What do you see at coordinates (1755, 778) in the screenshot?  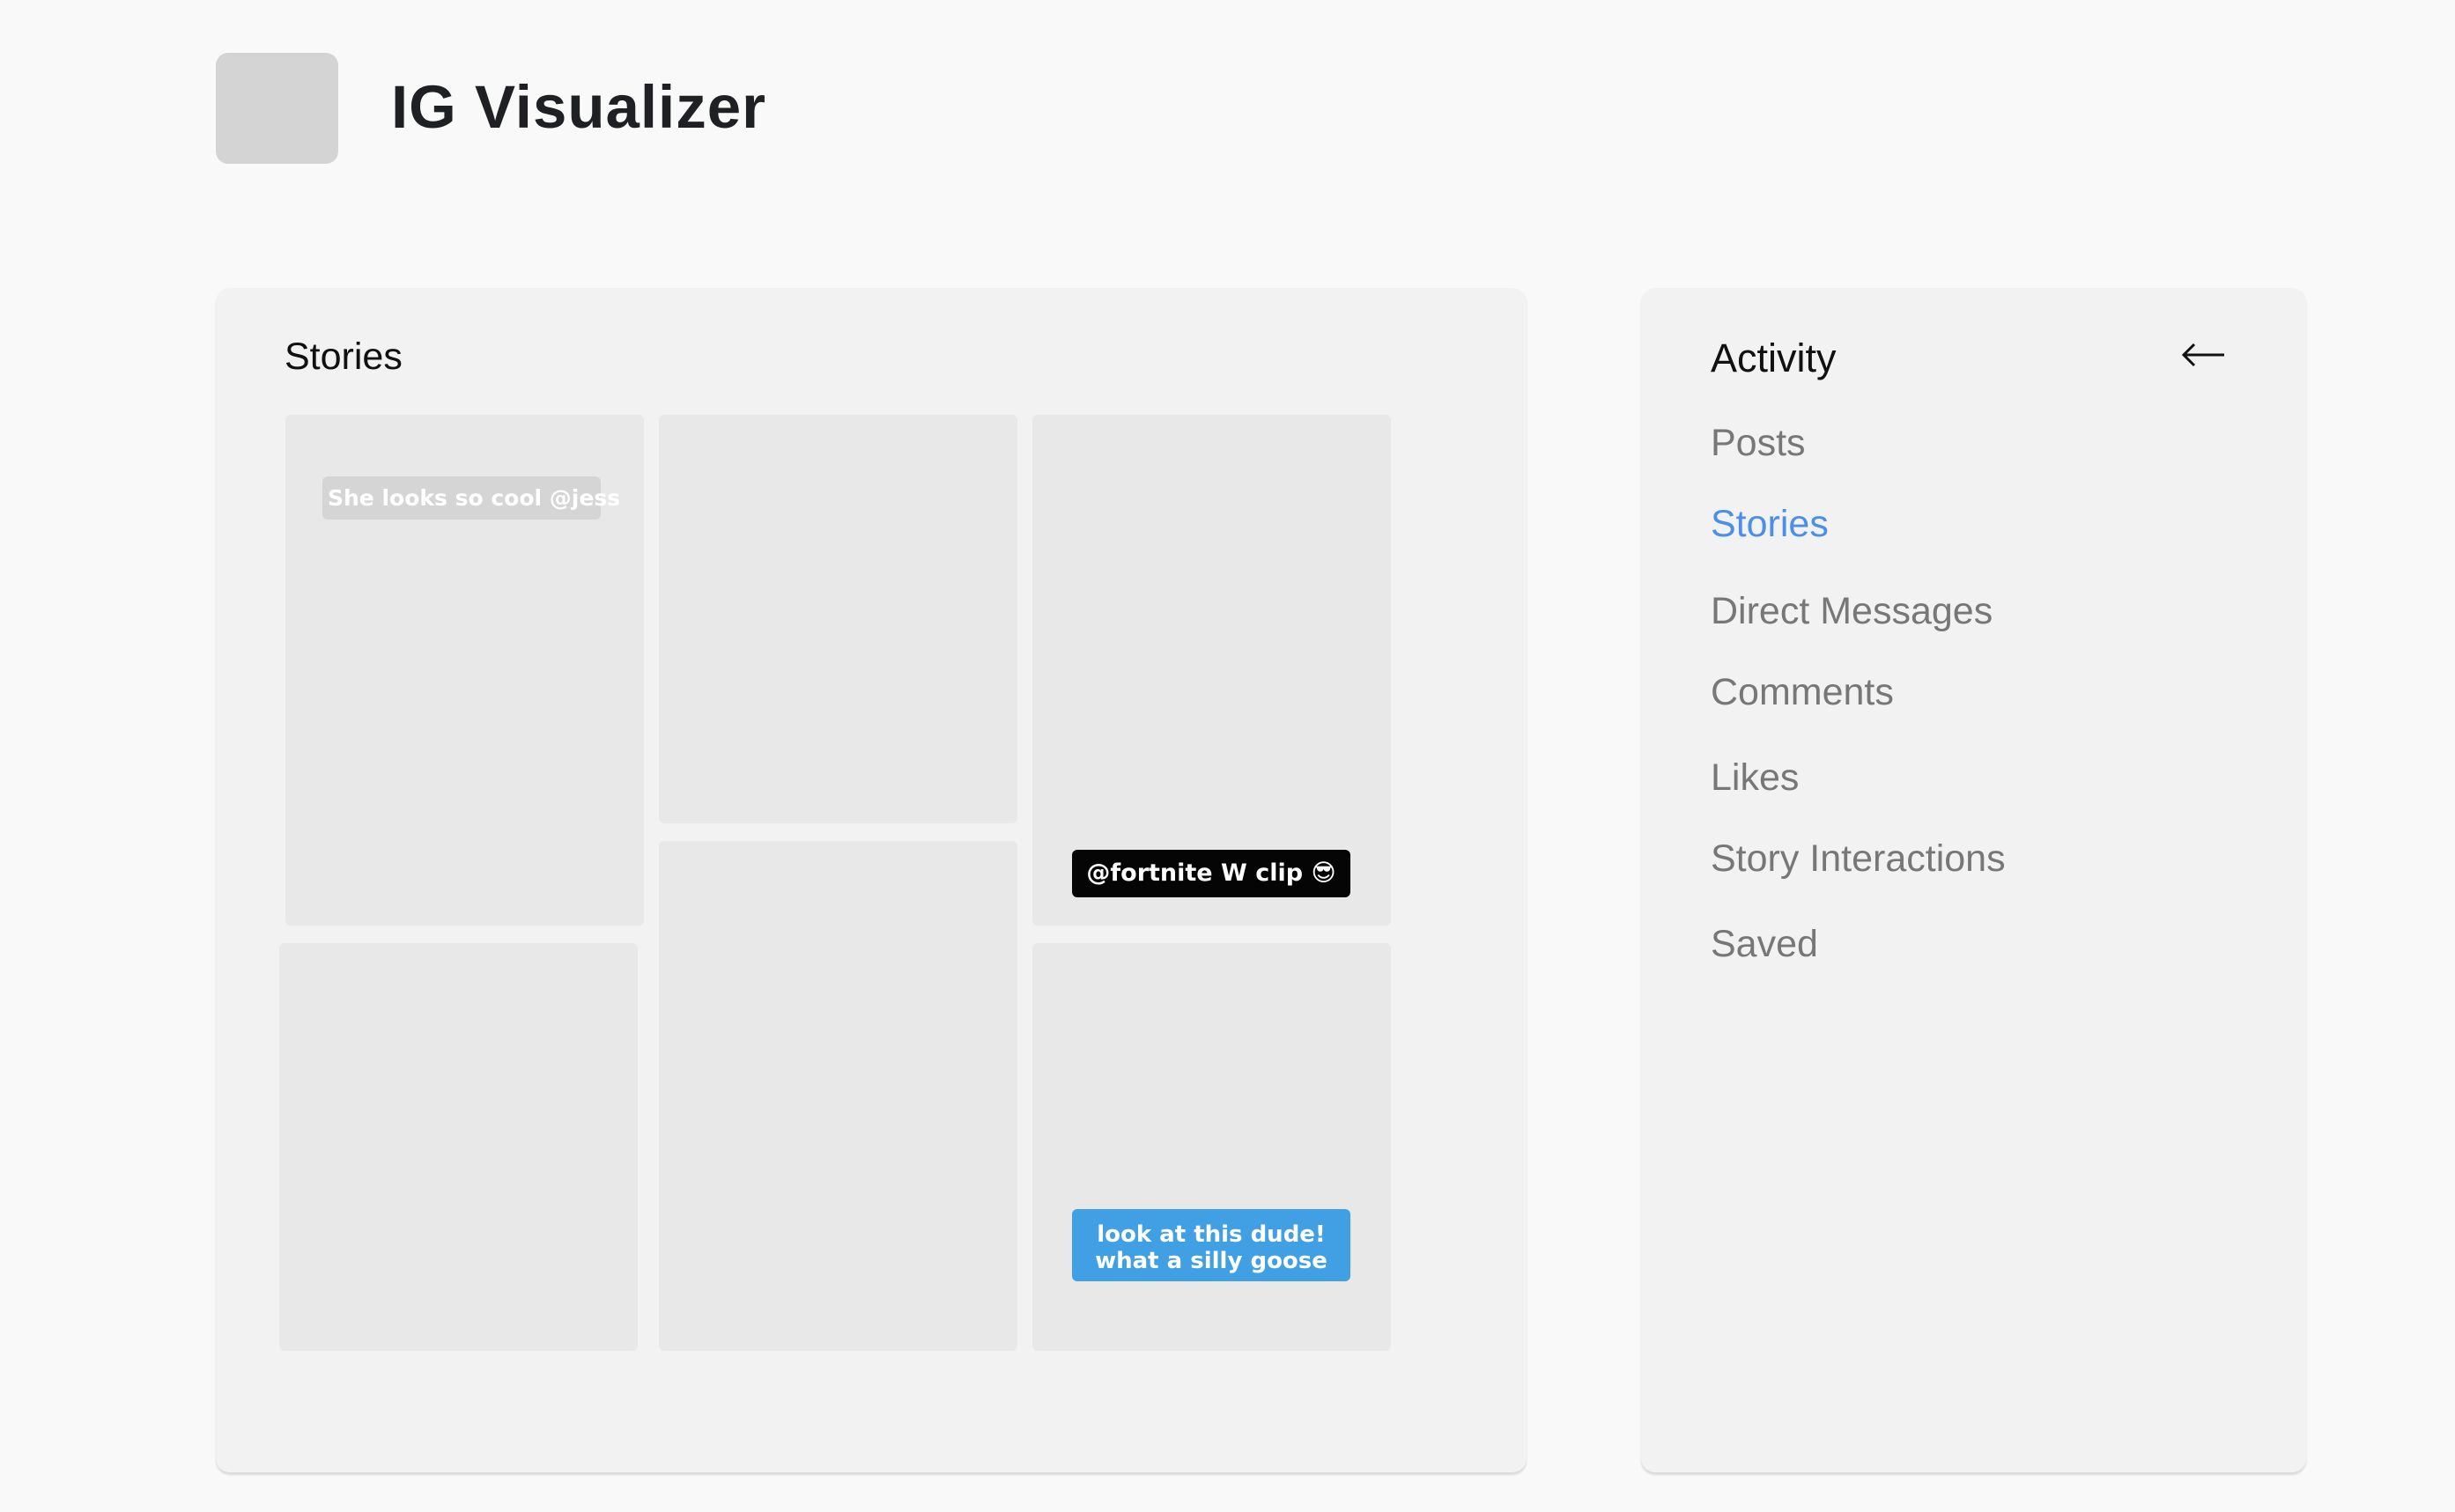 I see `nav-item-likes: Likes` at bounding box center [1755, 778].